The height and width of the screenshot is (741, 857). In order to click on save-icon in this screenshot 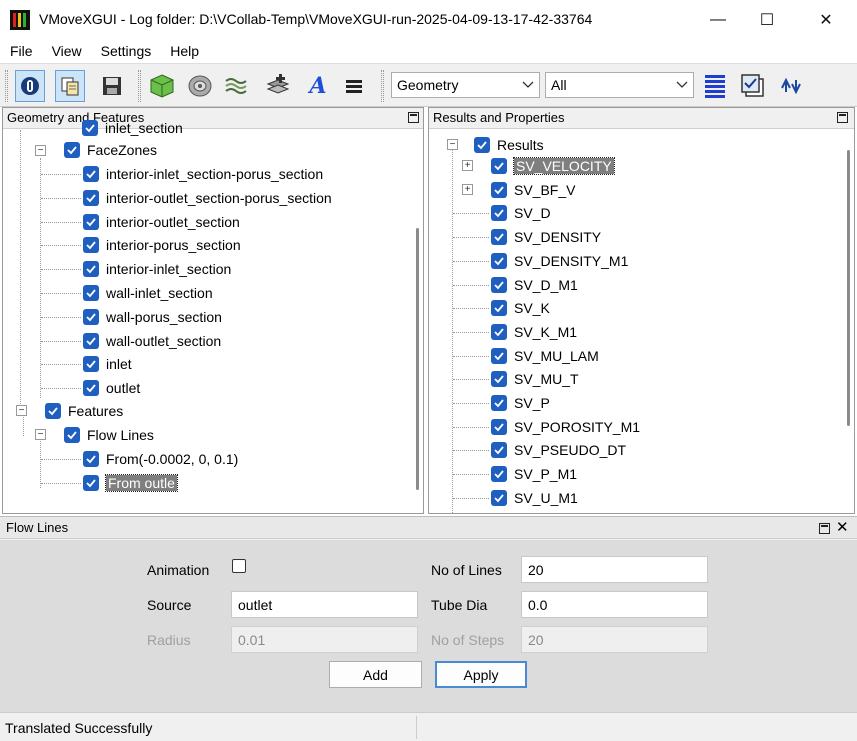, I will do `click(112, 86)`.